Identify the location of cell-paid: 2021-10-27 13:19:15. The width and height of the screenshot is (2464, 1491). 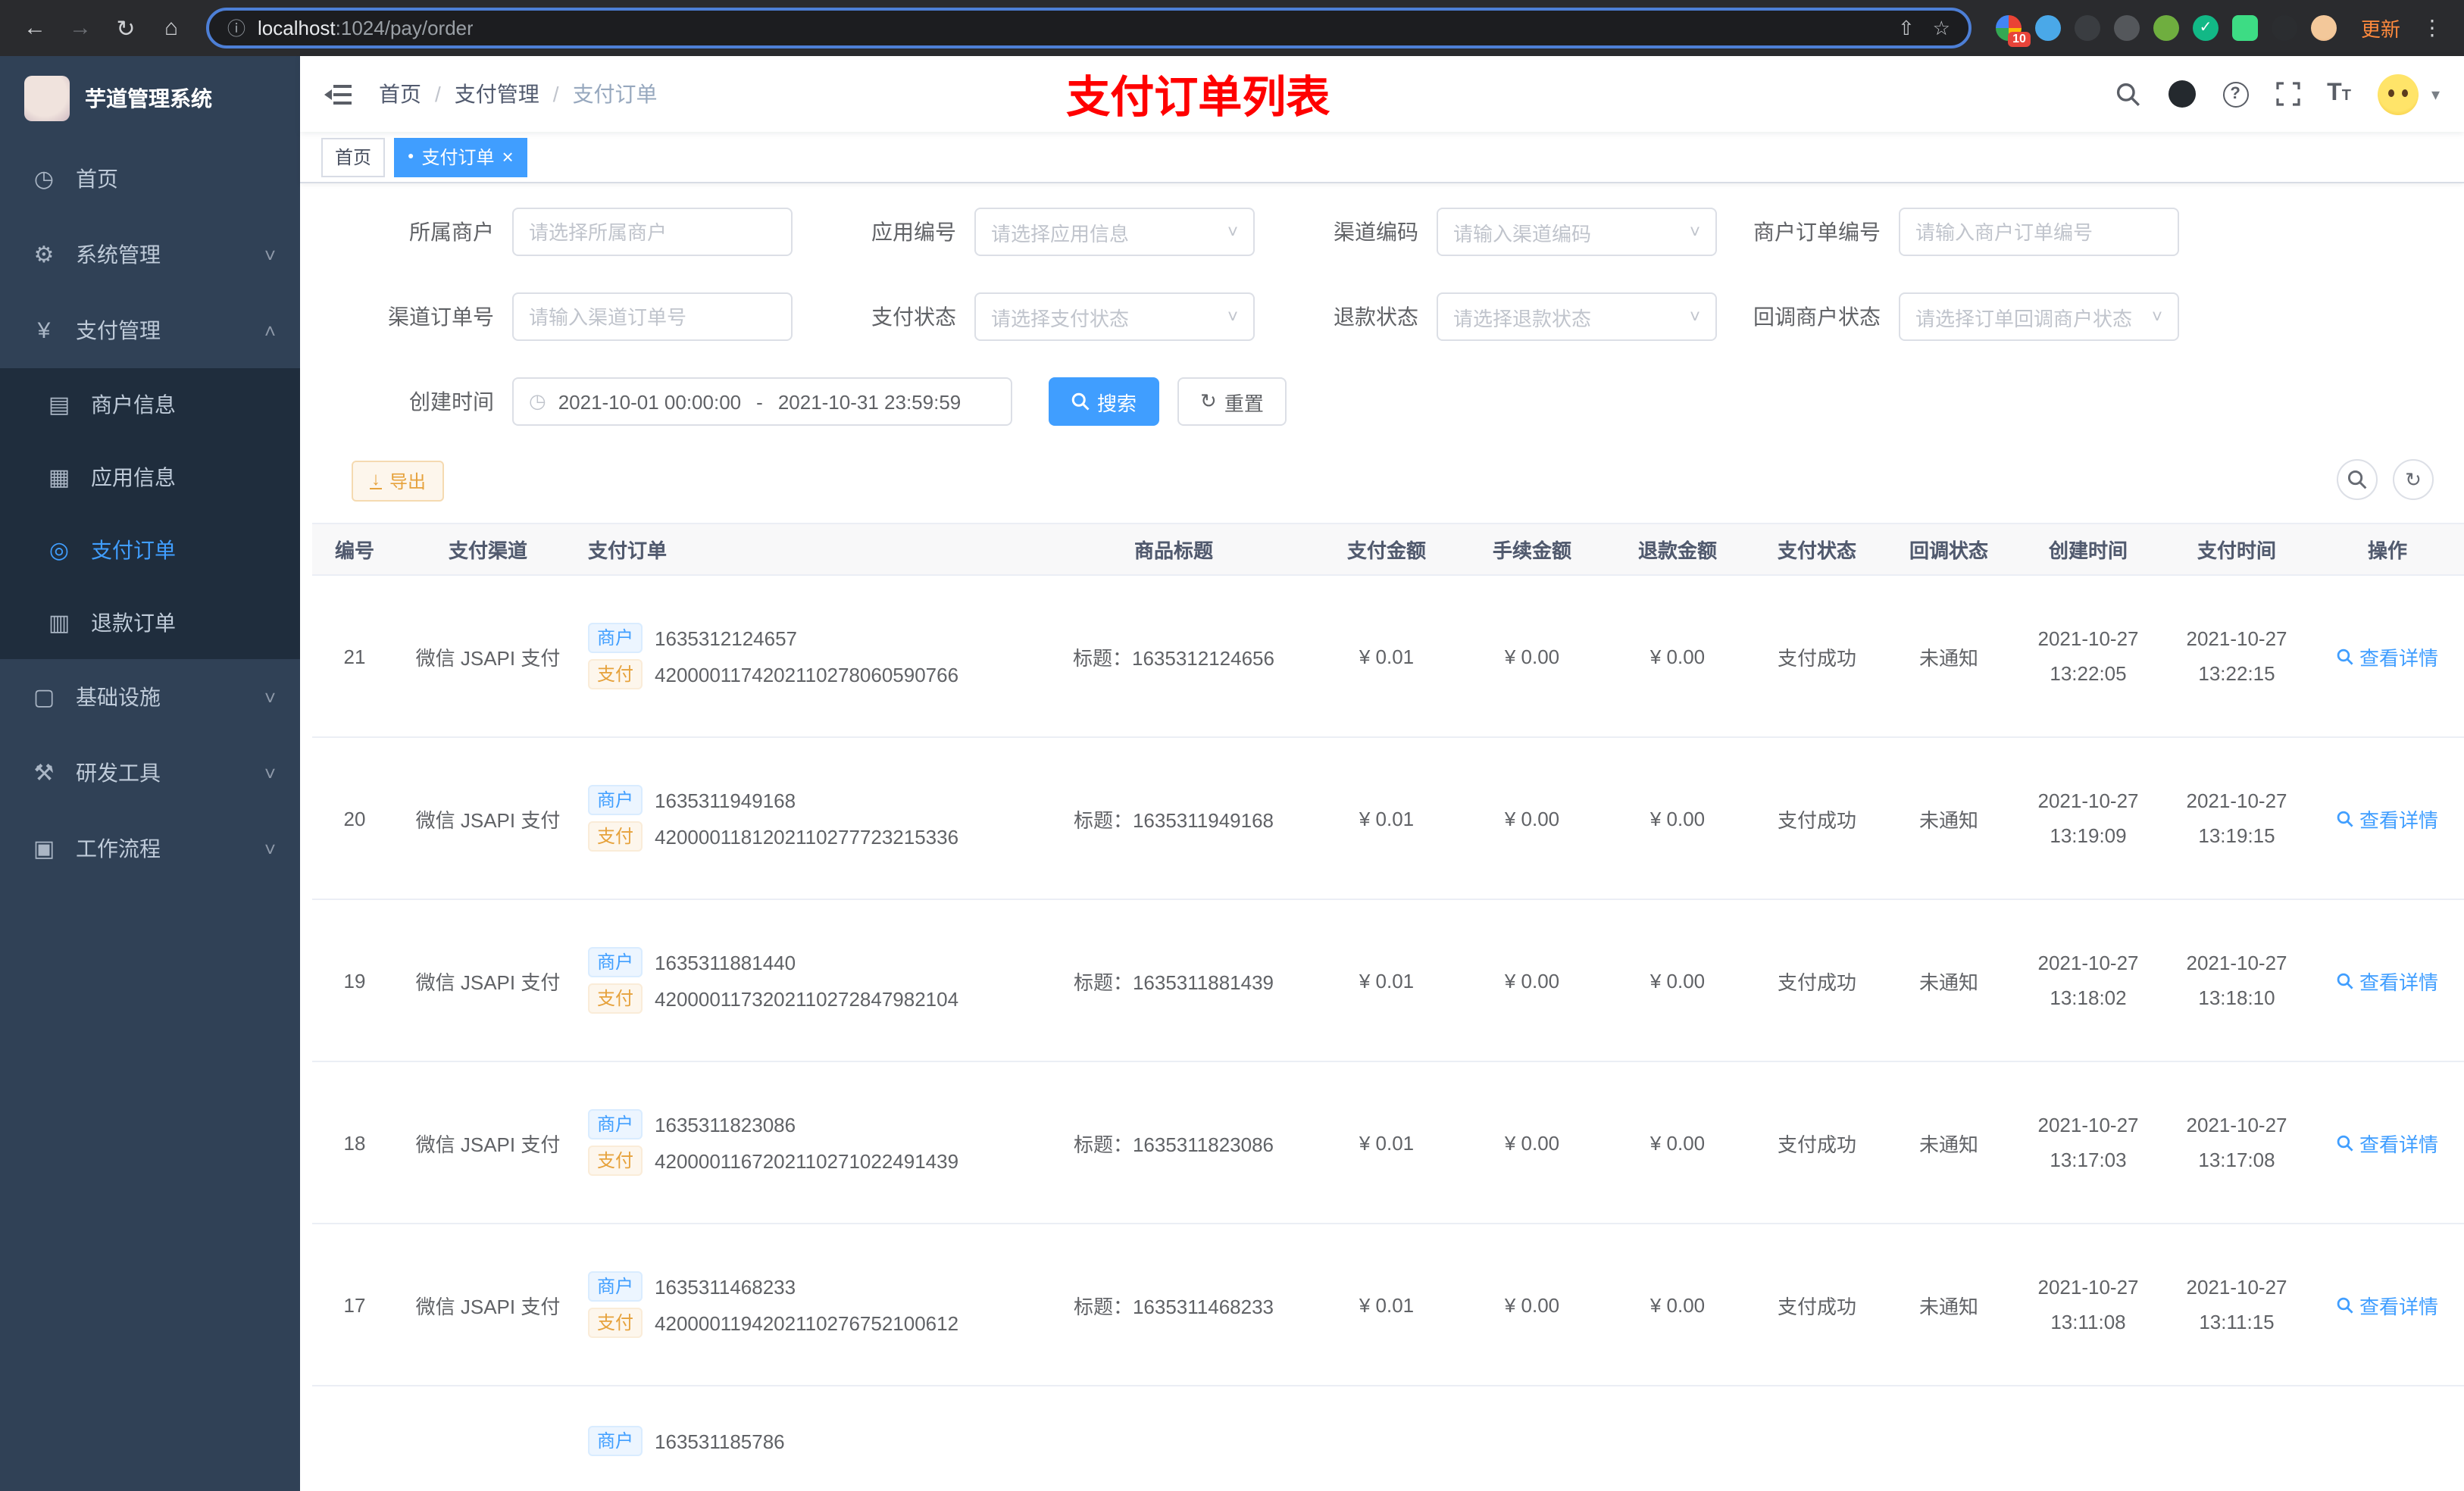
(2236, 818).